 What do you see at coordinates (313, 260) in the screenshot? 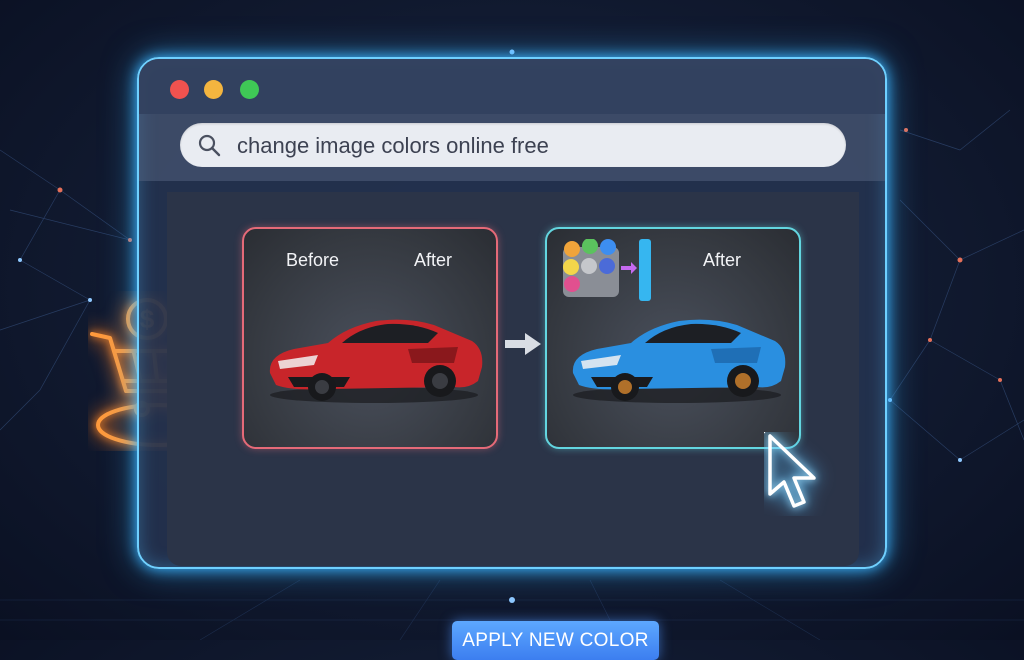
I see `before-label: Before` at bounding box center [313, 260].